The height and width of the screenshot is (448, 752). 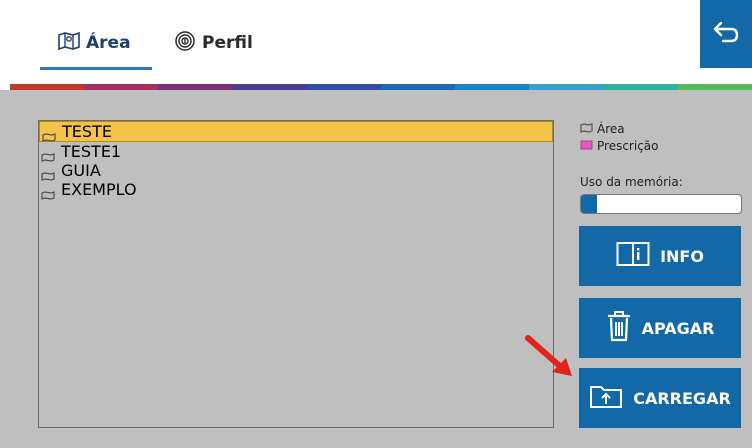 I want to click on list-item-label: GUIA, so click(x=81, y=170).